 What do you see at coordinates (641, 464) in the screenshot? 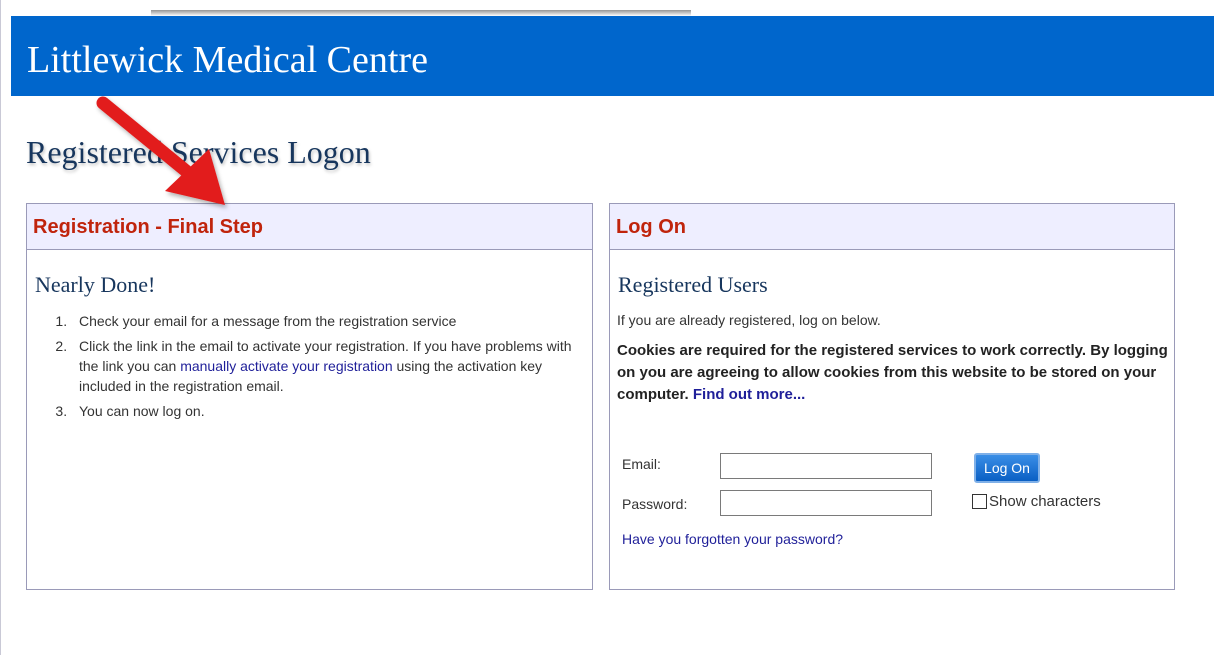
I see `email-label: Email:` at bounding box center [641, 464].